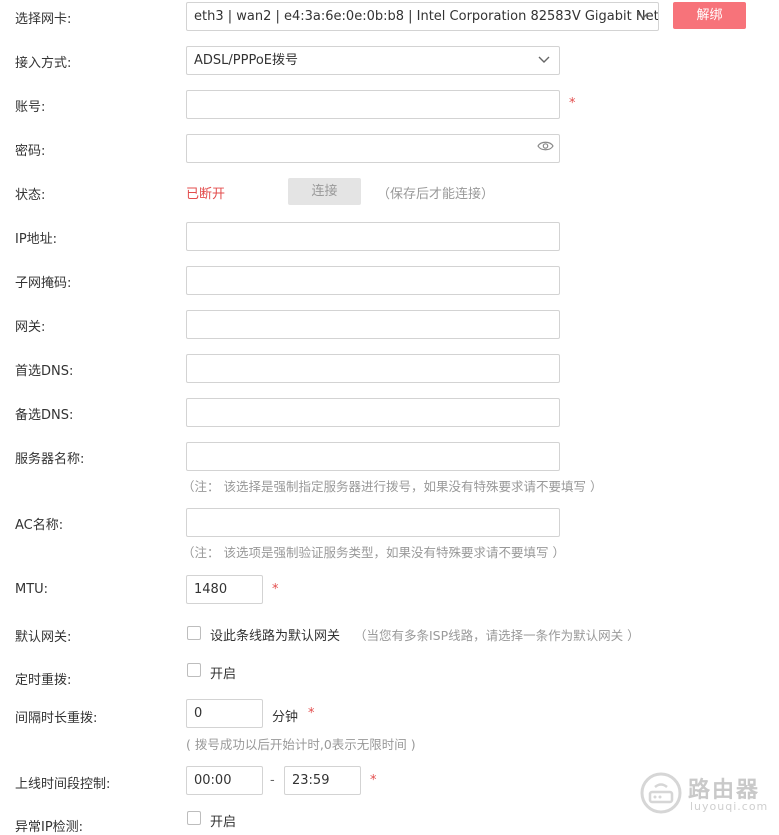  What do you see at coordinates (436, 194) in the screenshot?
I see `connect-hint: （保存后才能连接）` at bounding box center [436, 194].